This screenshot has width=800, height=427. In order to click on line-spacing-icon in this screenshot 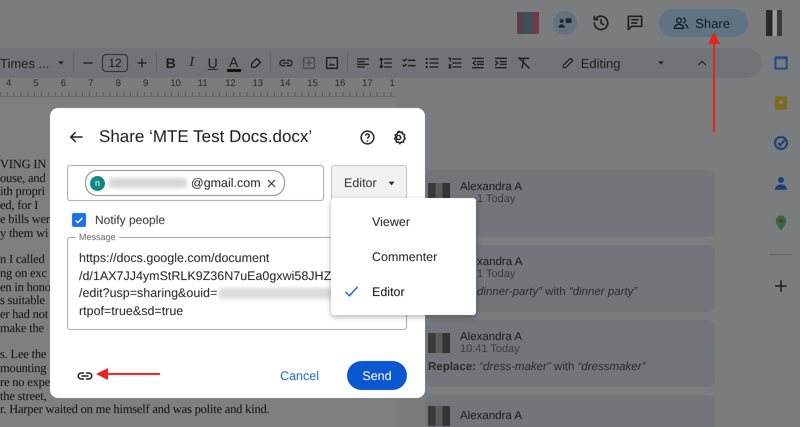, I will do `click(386, 63)`.